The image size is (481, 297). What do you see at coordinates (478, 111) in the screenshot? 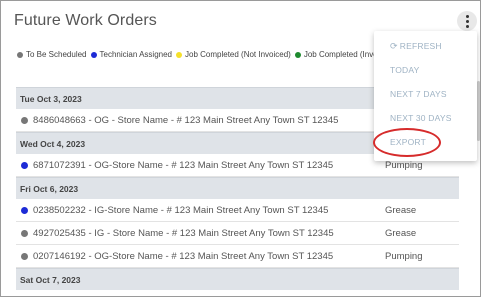
I see `scrollbar-thumb` at bounding box center [478, 111].